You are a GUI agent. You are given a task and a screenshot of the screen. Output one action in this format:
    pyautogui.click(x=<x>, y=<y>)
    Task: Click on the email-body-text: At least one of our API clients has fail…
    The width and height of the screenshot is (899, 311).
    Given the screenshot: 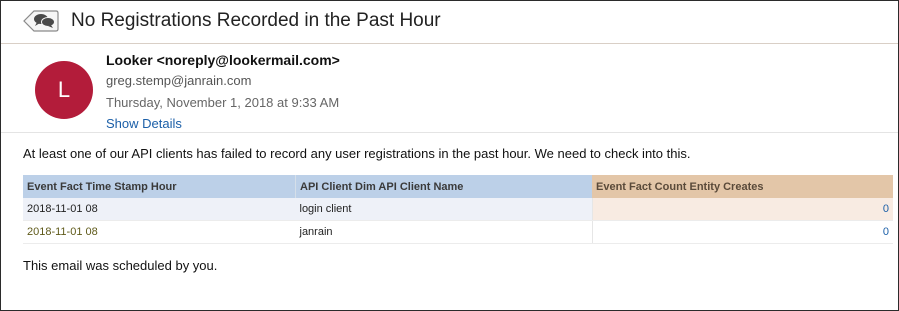 What is the action you would take?
    pyautogui.click(x=357, y=153)
    